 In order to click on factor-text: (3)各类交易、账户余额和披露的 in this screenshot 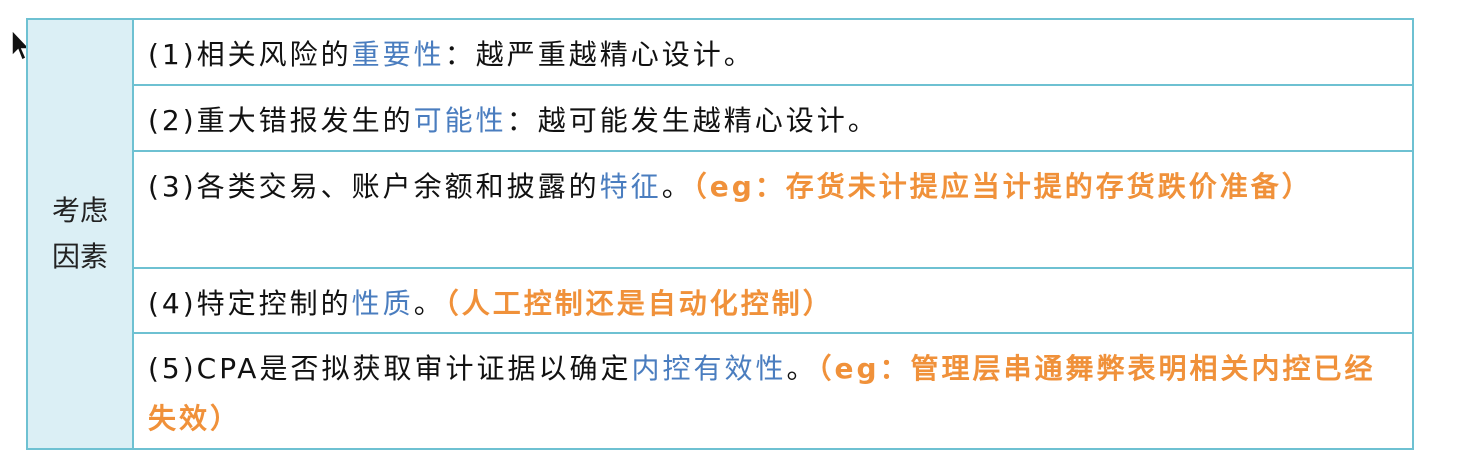, I will do `click(374, 186)`.